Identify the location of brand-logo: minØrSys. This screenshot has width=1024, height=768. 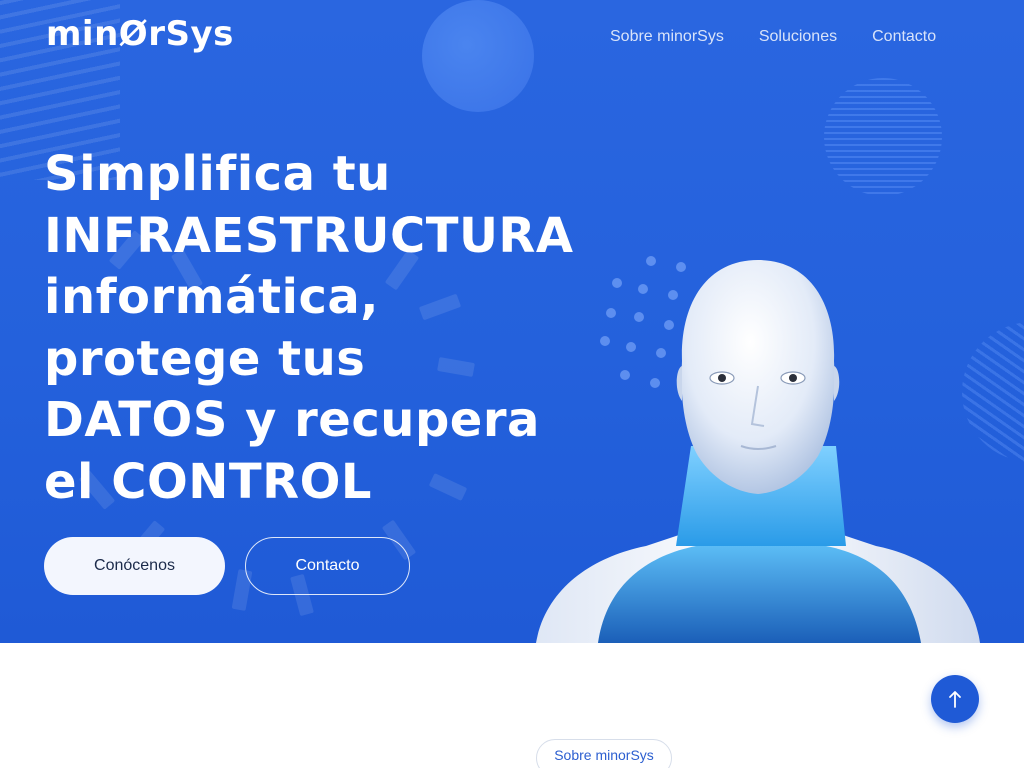
(140, 34).